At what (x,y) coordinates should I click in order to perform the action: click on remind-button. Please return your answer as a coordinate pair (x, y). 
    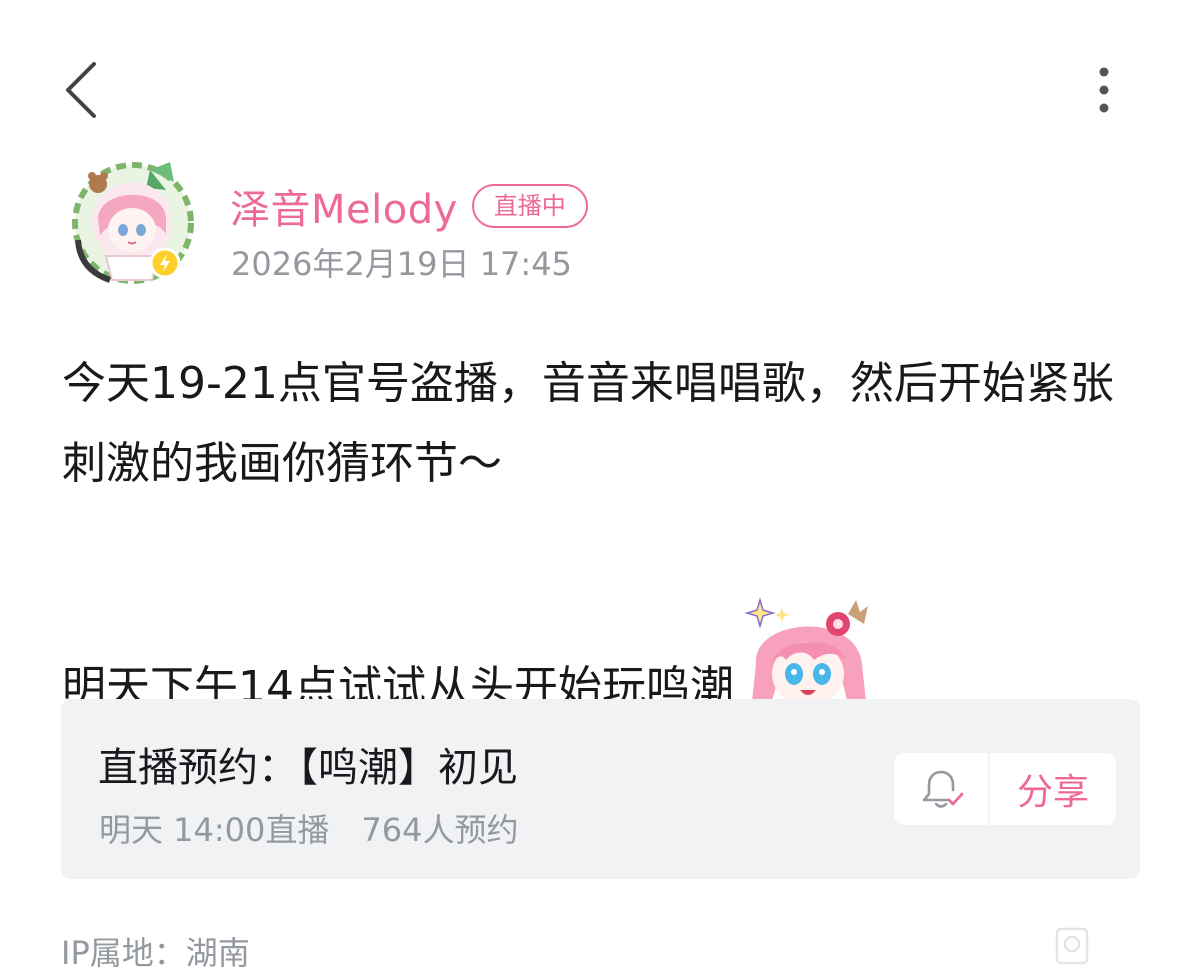
    Looking at the image, I should click on (942, 789).